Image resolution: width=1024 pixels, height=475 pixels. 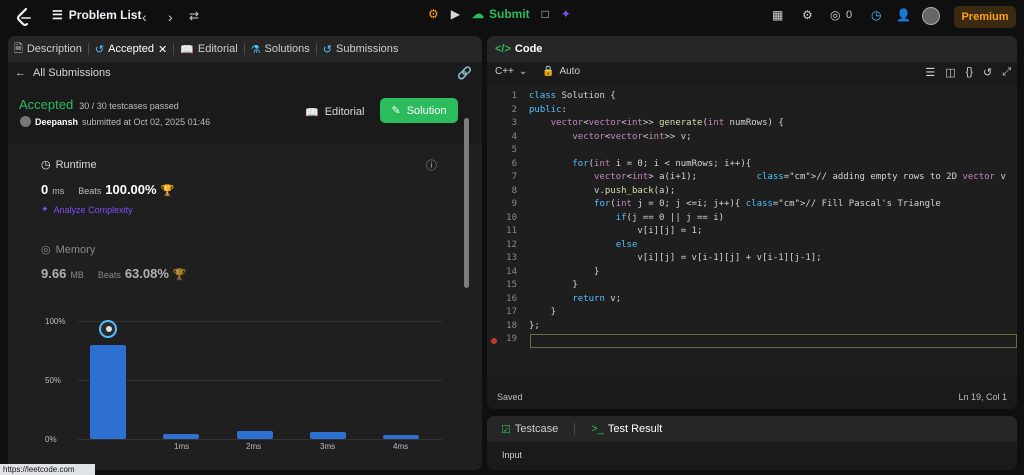 I want to click on breakpoint-icon, so click(x=494, y=341).